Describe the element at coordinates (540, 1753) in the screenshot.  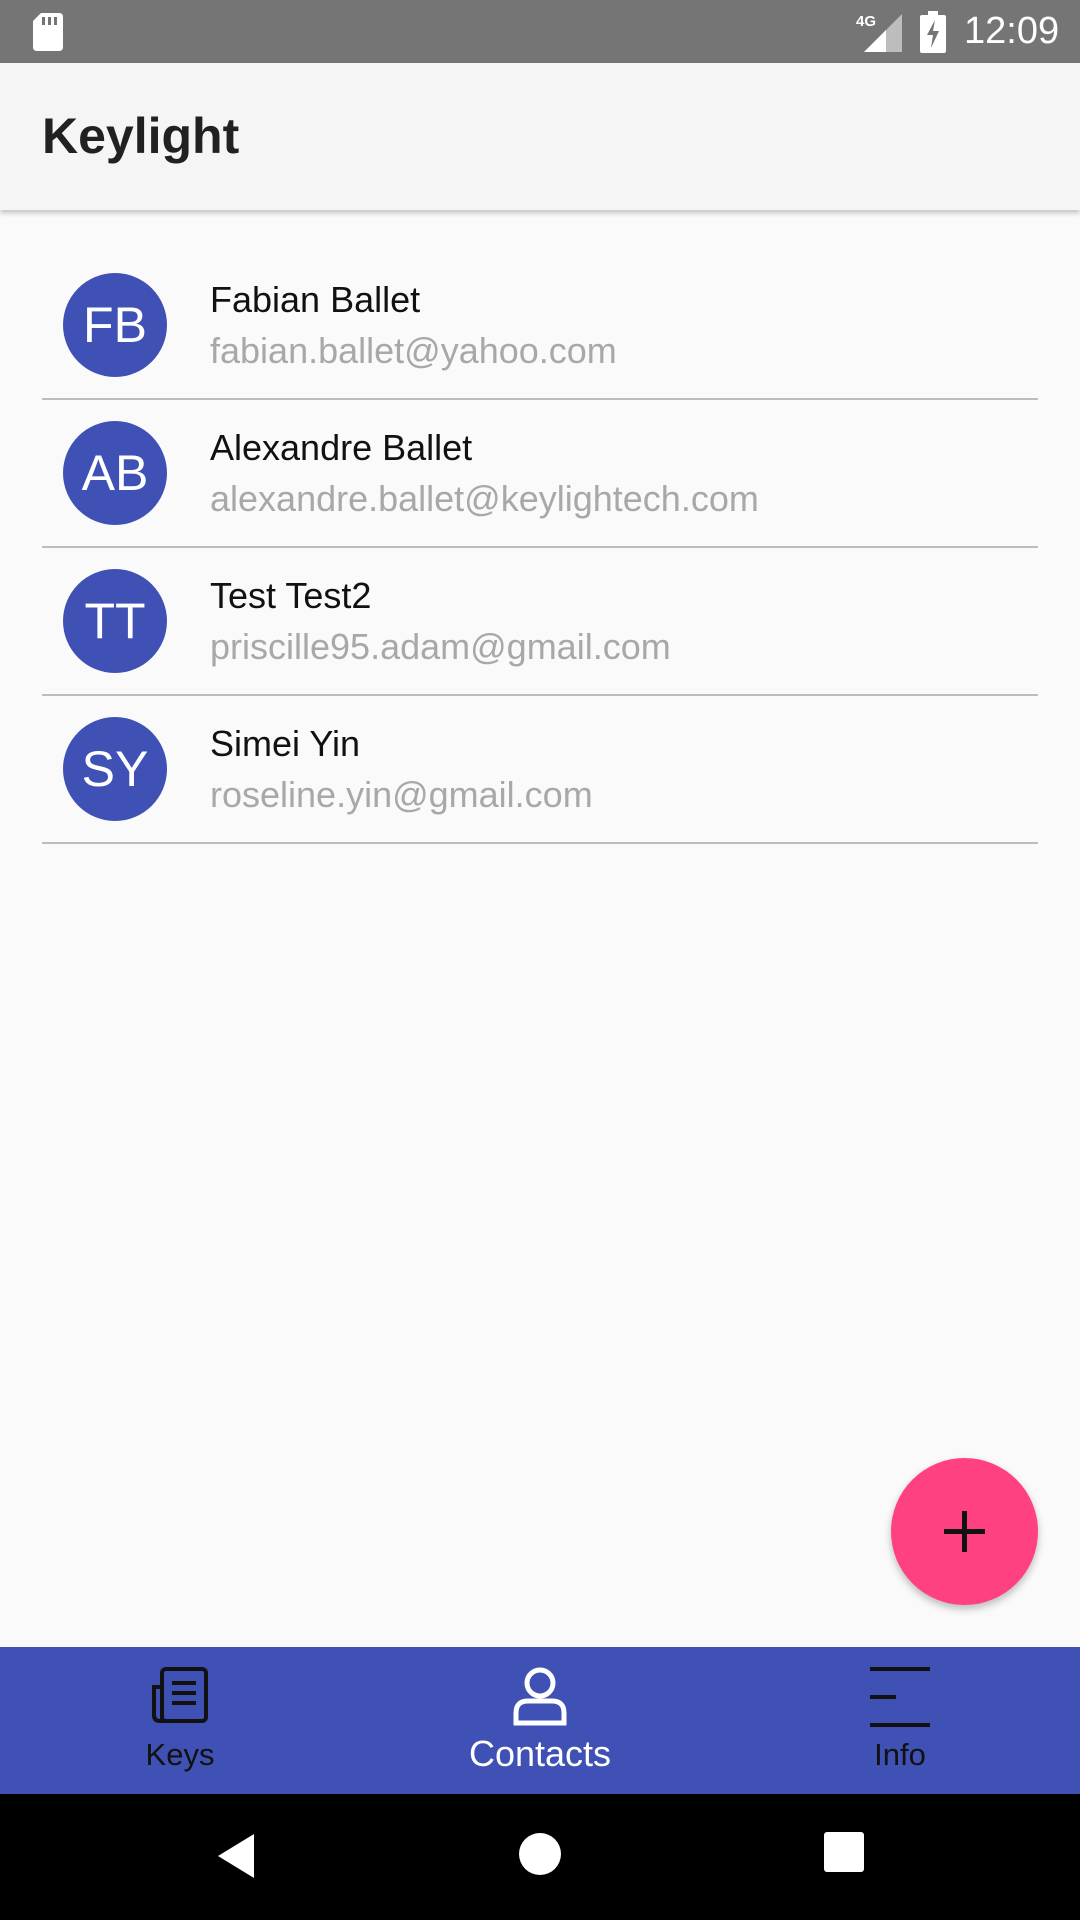
I see `tab-label-contacts: Contacts` at that location.